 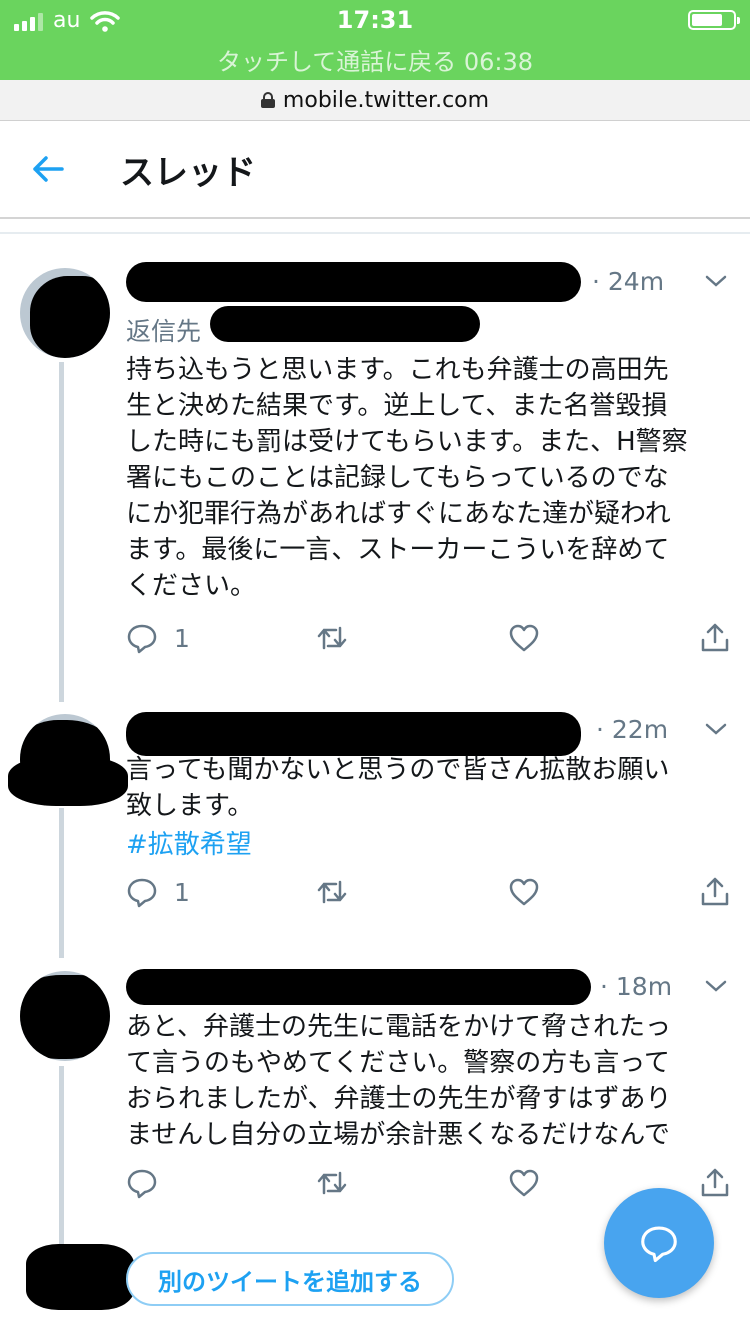 What do you see at coordinates (375, 233) in the screenshot?
I see `divider` at bounding box center [375, 233].